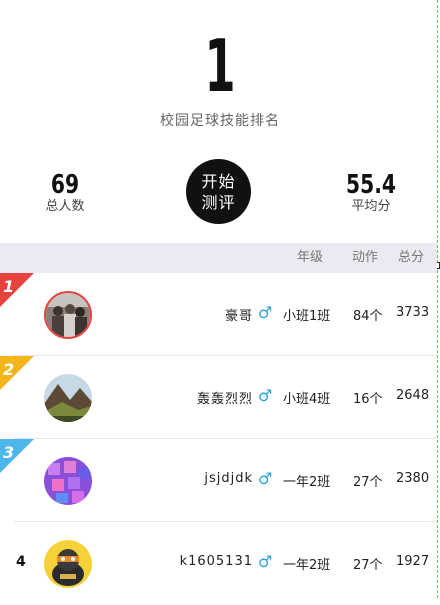  What do you see at coordinates (368, 316) in the screenshot?
I see `player-actions: 84个` at bounding box center [368, 316].